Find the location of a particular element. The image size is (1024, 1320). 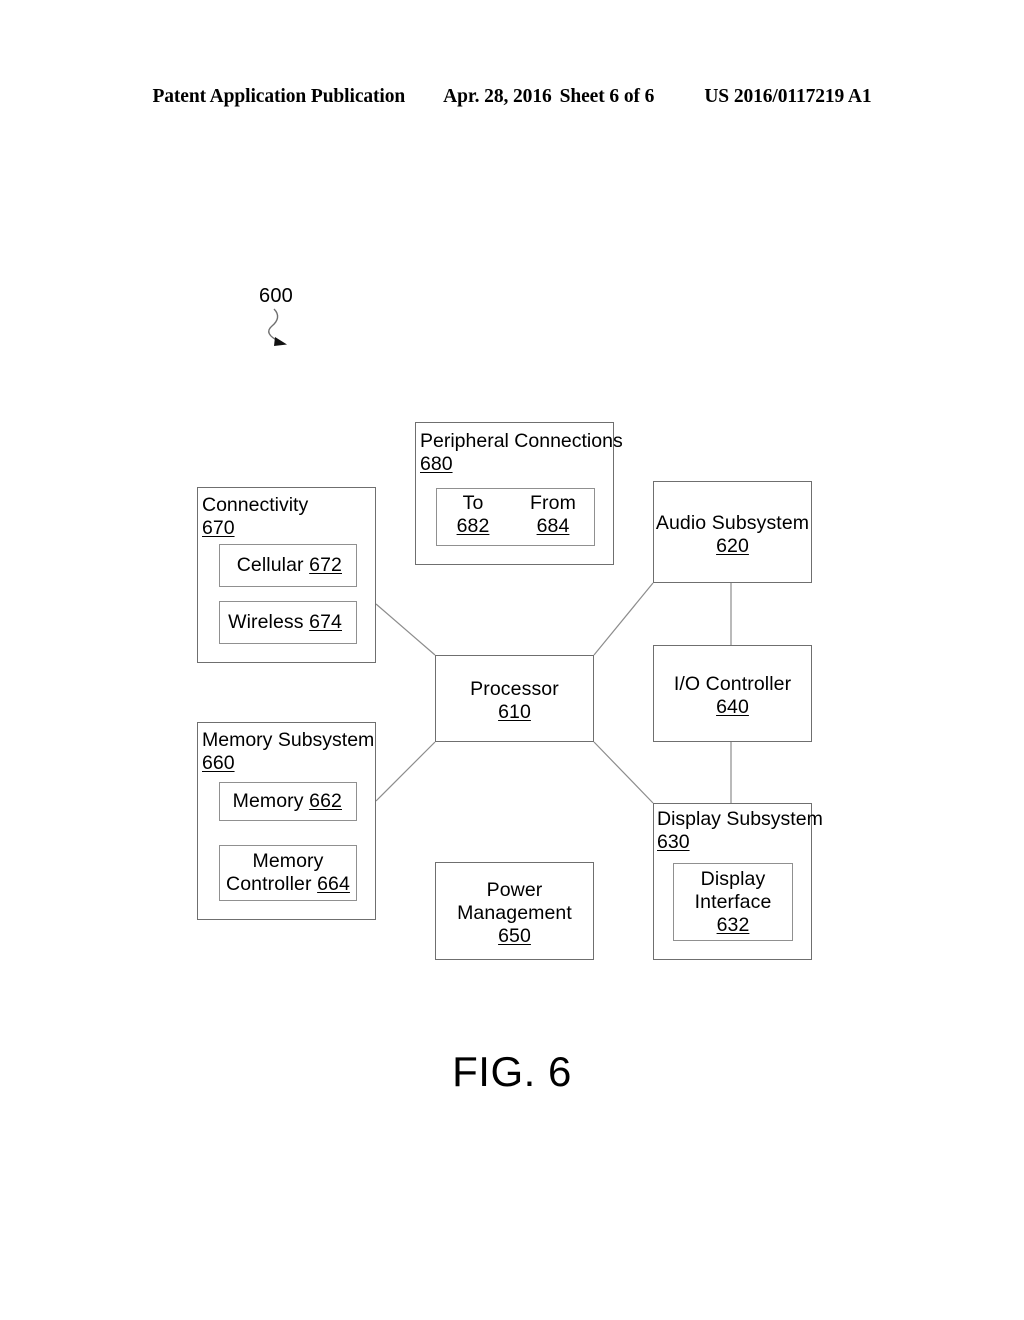

header-date-label: Apr. 28, 2016 is located at coordinates (497, 96).